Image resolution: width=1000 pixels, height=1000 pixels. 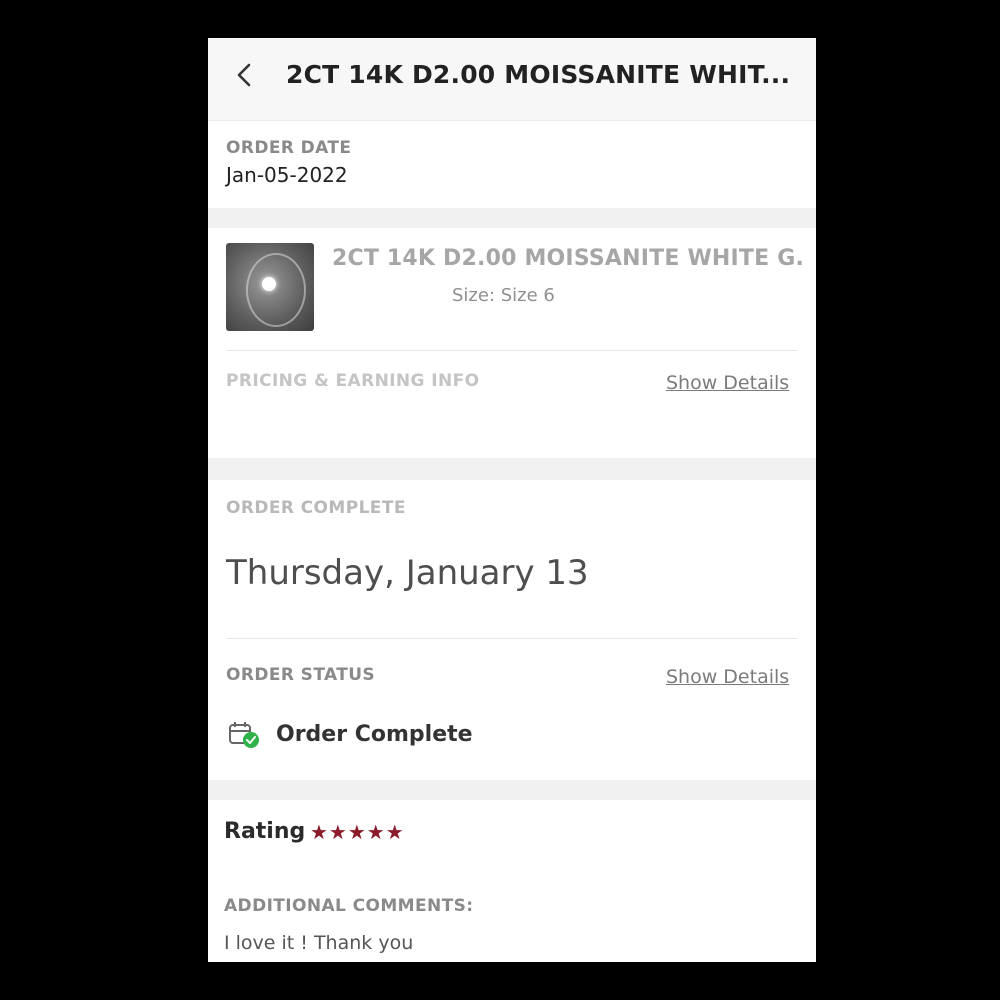 I want to click on pricing-show-details-link: Show Details, so click(x=727, y=383).